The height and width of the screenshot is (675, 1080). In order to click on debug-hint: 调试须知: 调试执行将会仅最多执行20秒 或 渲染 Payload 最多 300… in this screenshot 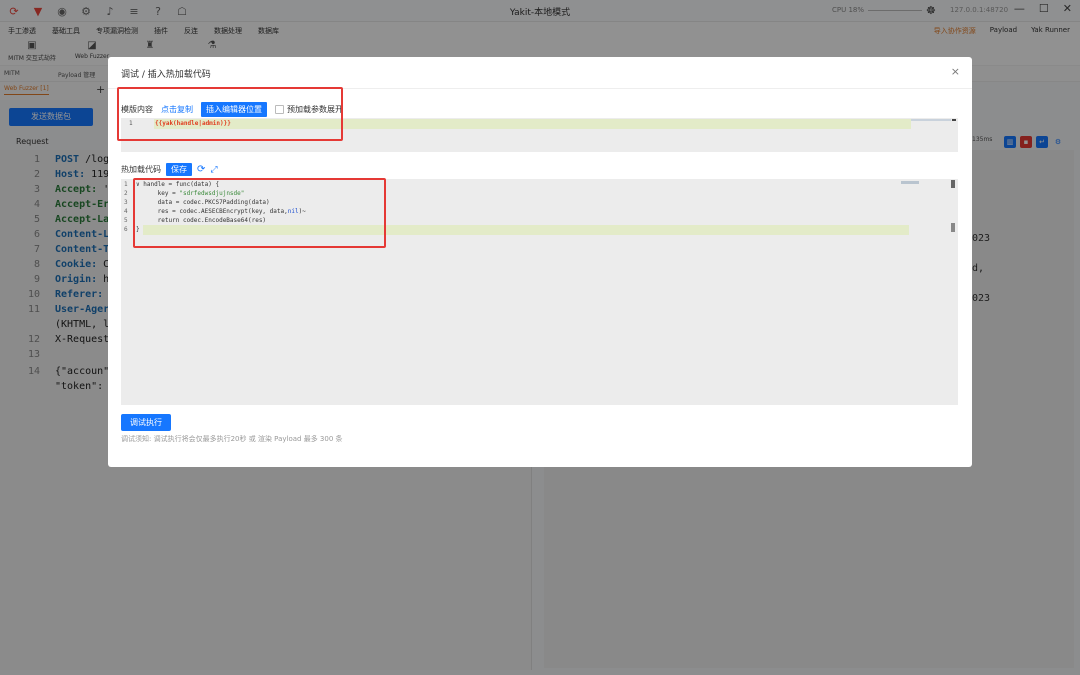, I will do `click(232, 439)`.